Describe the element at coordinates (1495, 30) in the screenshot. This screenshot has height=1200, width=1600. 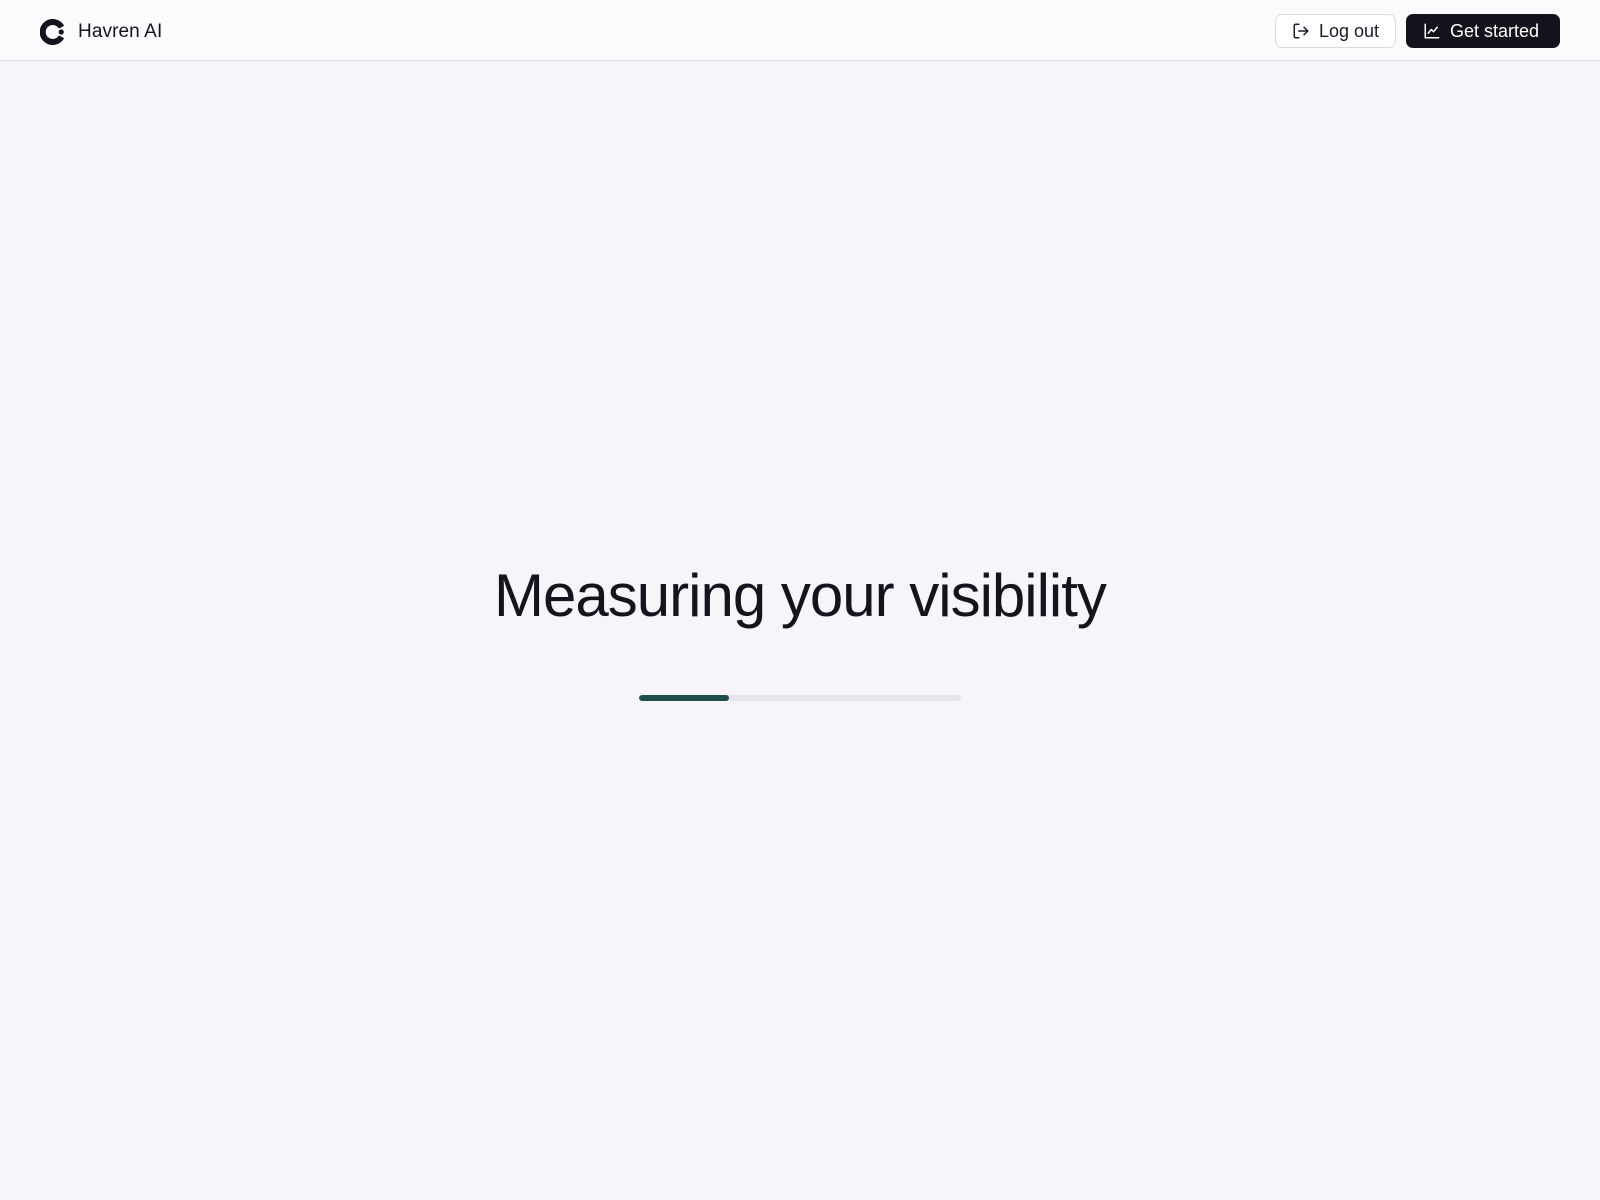
I see `get-started-label: Get started` at that location.